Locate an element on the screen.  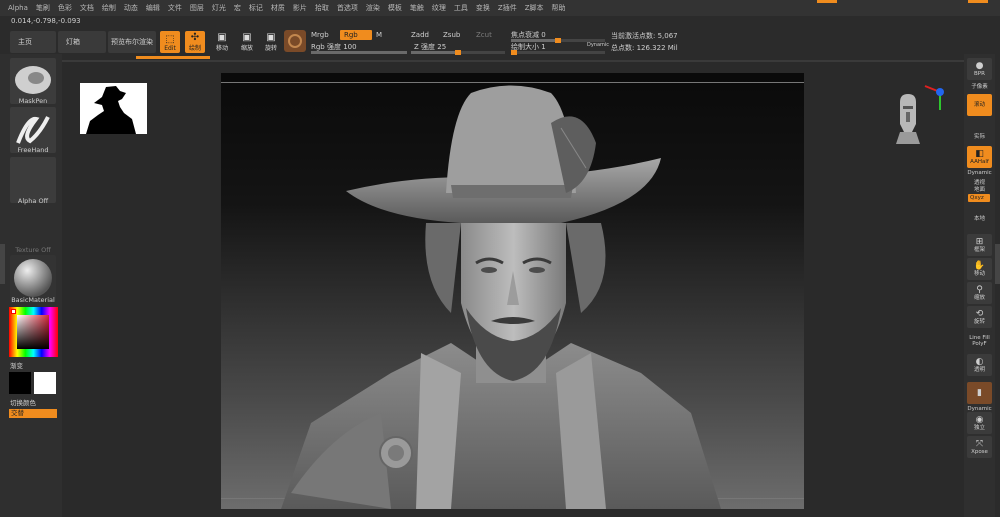
menu-movie: 影片 is located at coordinates (300, 8).